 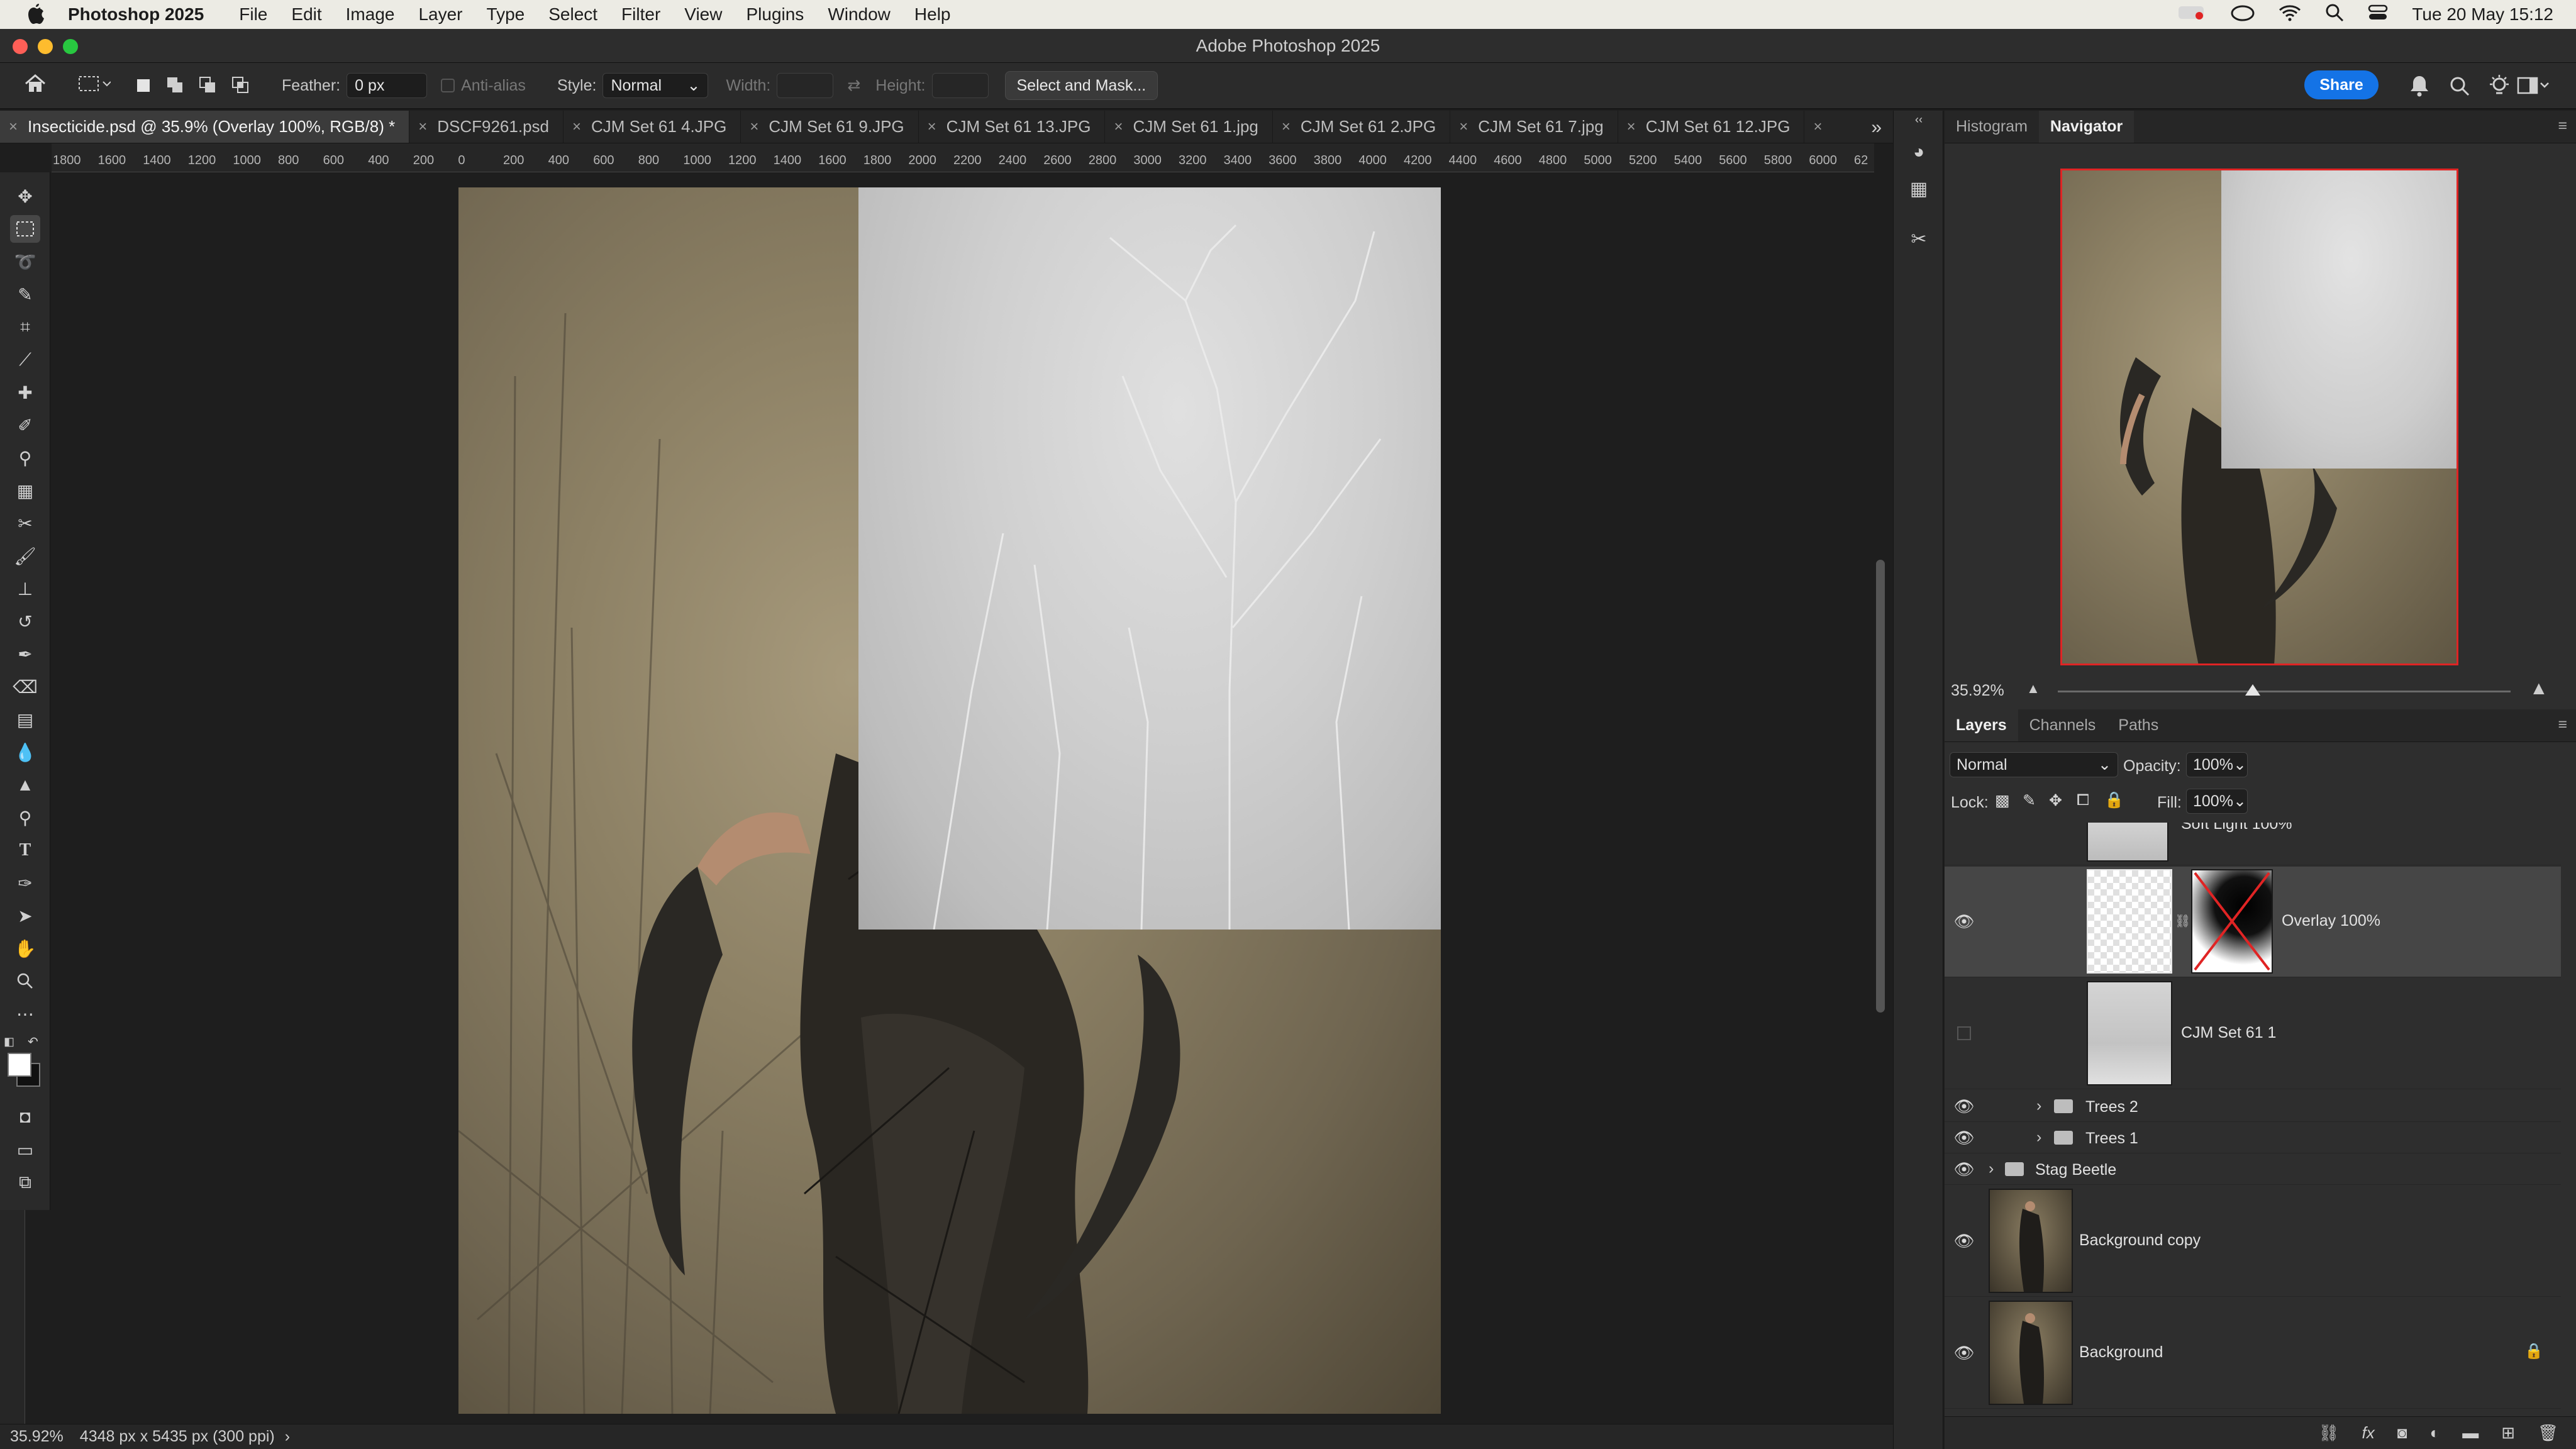 What do you see at coordinates (775, 14) in the screenshot?
I see `menu-plugins: Plugins` at bounding box center [775, 14].